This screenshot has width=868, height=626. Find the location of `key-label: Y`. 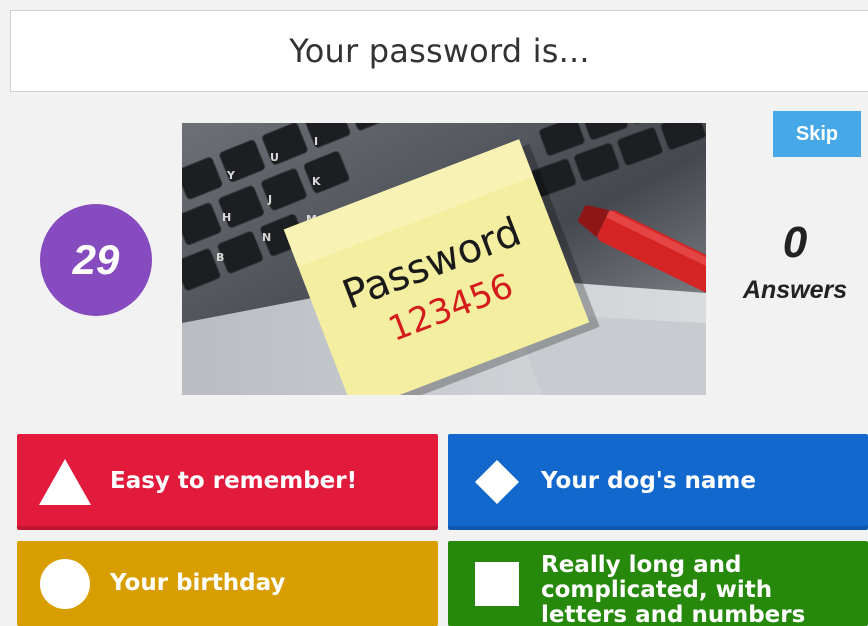

key-label: Y is located at coordinates (231, 175).